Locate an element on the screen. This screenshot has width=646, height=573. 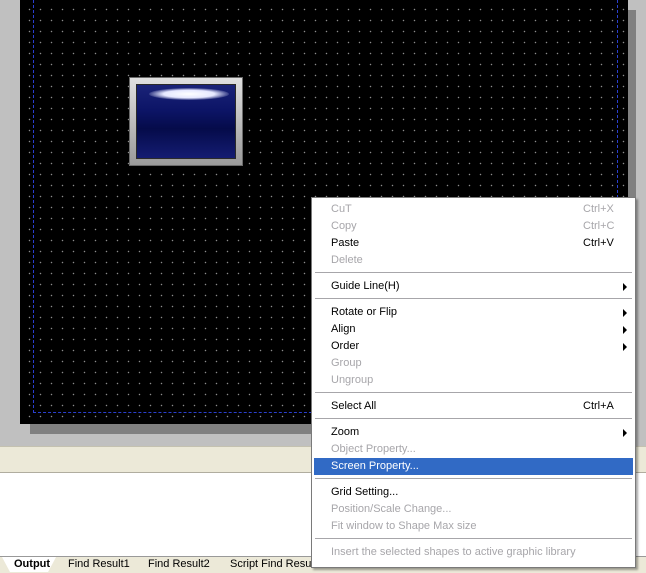
tab-label: Script Find Result is located at coordinates (273, 564).